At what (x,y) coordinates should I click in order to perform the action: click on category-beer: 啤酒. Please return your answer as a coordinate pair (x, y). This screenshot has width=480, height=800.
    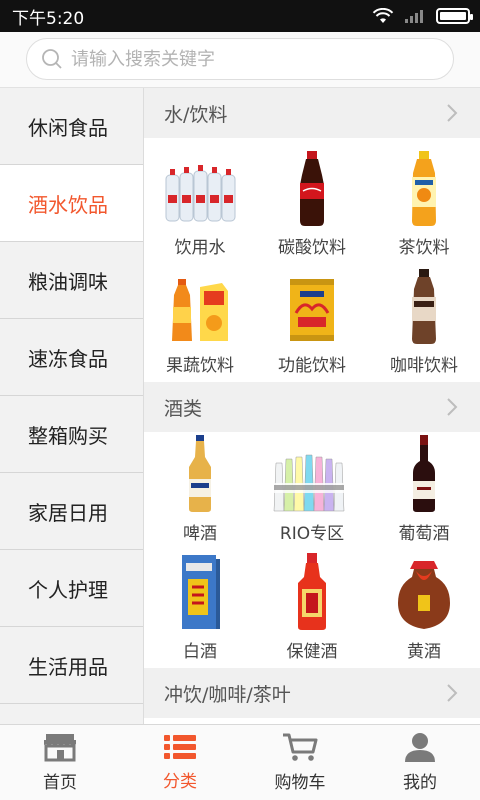
    Looking at the image, I should click on (200, 491).